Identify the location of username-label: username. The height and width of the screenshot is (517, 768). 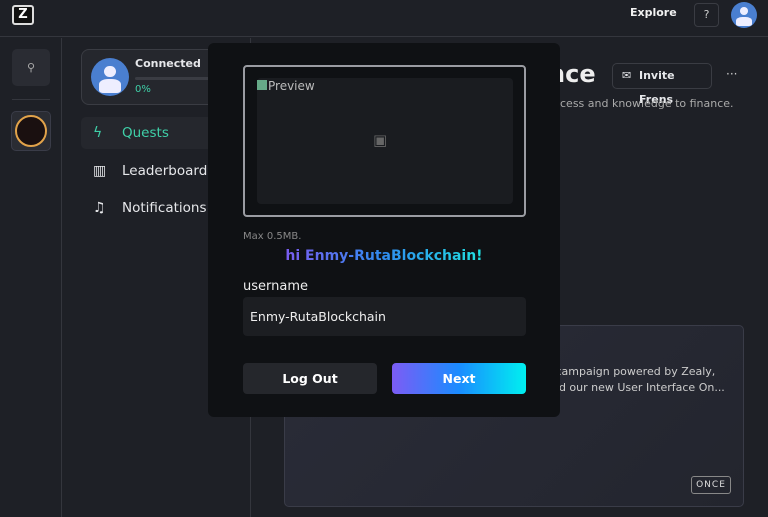
(275, 286).